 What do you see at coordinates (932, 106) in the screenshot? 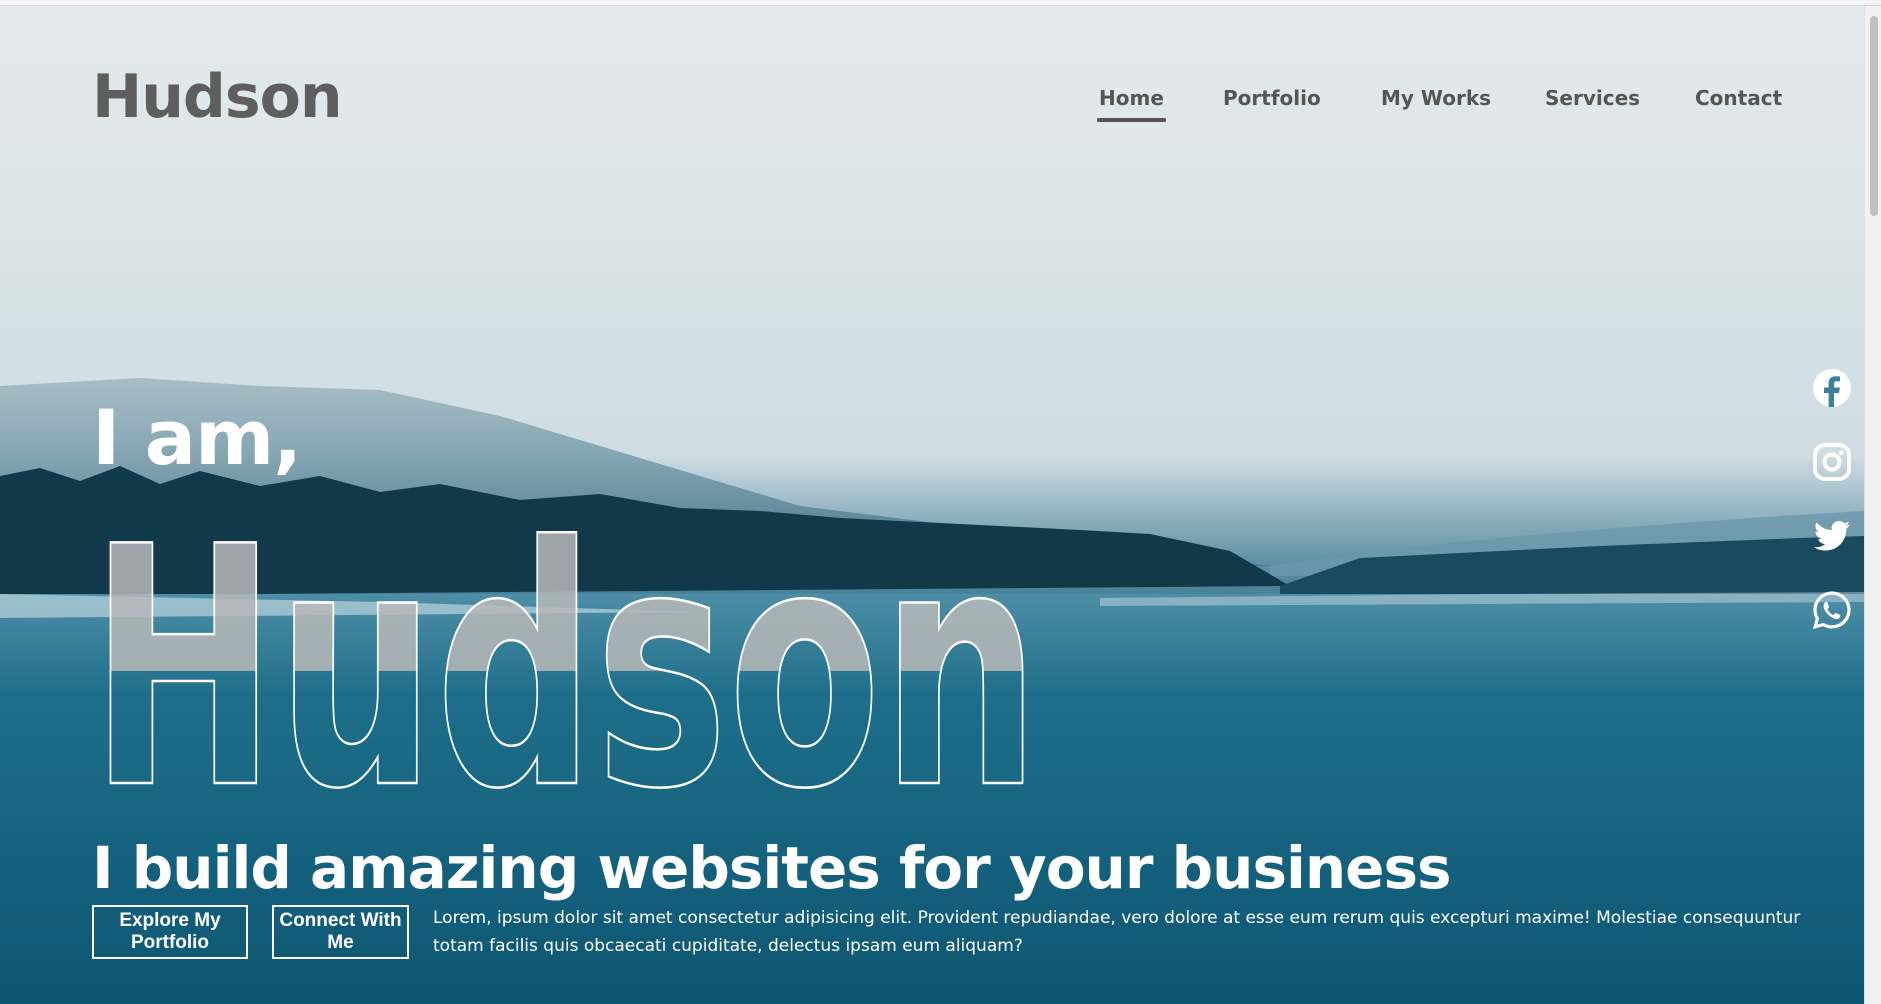
I see `main-nav: Home Portfolio My Works Services Contact` at bounding box center [932, 106].